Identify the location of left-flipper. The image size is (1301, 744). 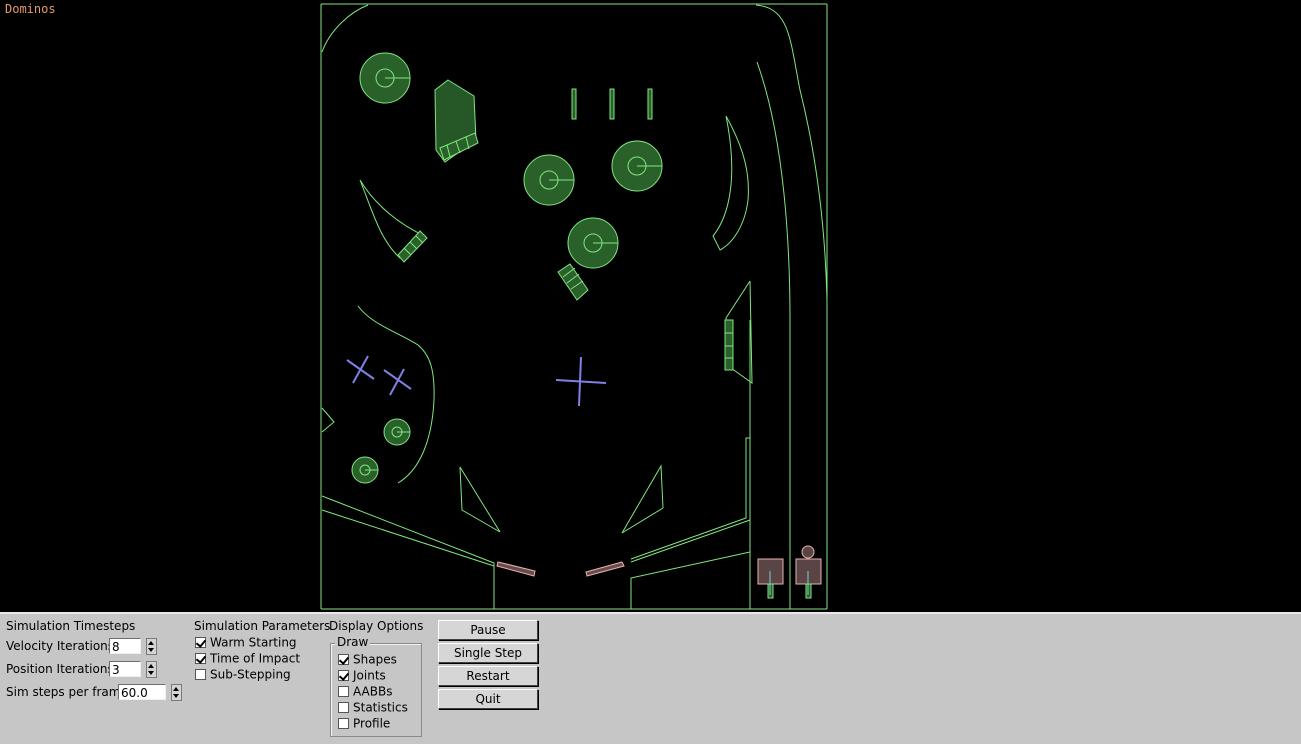
(516, 569).